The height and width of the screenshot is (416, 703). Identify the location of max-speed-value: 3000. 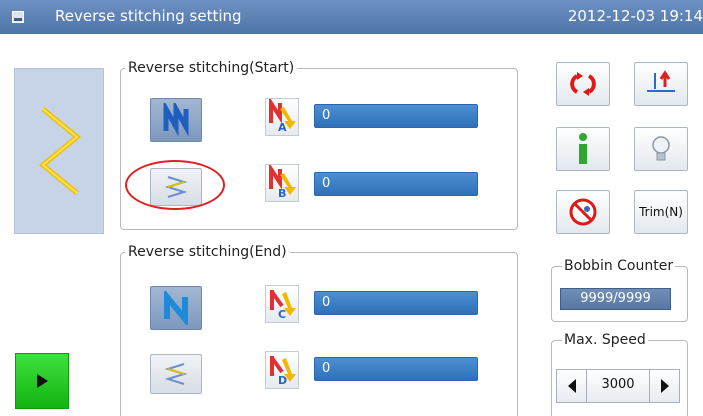
(618, 384).